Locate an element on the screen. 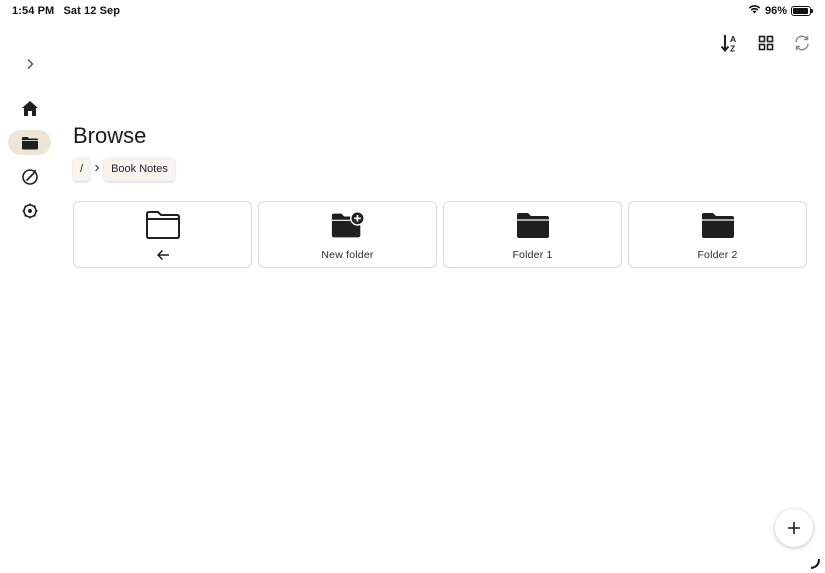 The width and height of the screenshot is (825, 573). sidebar-item-settings is located at coordinates (29, 210).